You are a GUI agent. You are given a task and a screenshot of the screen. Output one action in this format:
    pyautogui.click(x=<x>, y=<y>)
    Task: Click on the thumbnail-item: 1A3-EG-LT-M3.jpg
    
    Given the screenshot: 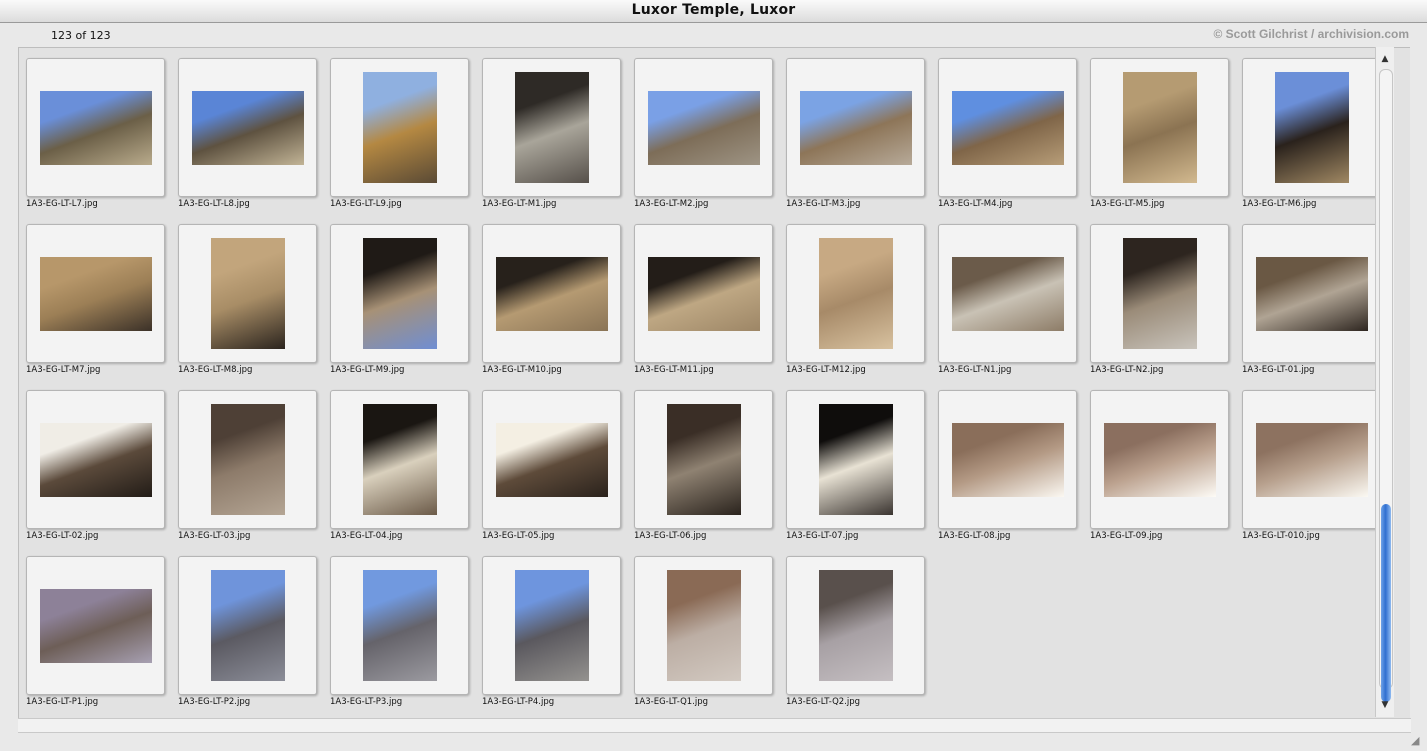 What is the action you would take?
    pyautogui.click(x=855, y=131)
    